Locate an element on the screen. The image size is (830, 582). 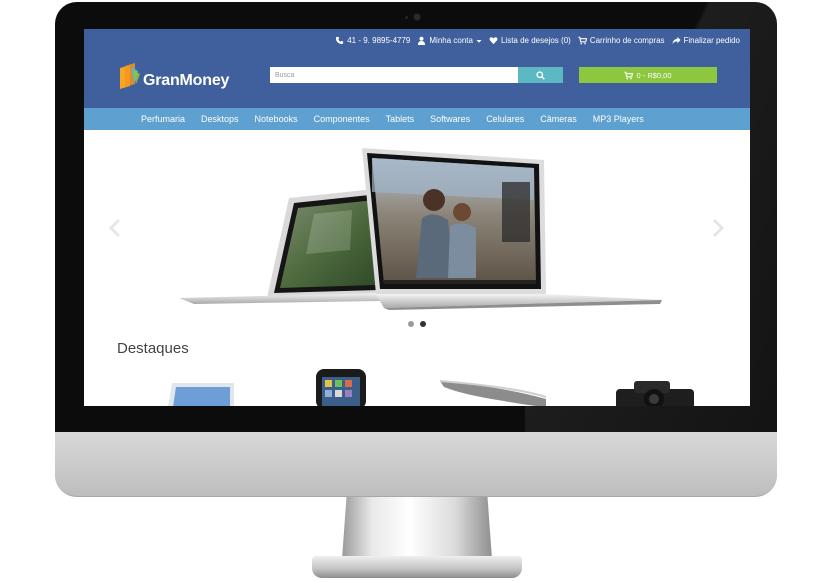
nav-item-softwares: Softwares is located at coordinates (450, 119).